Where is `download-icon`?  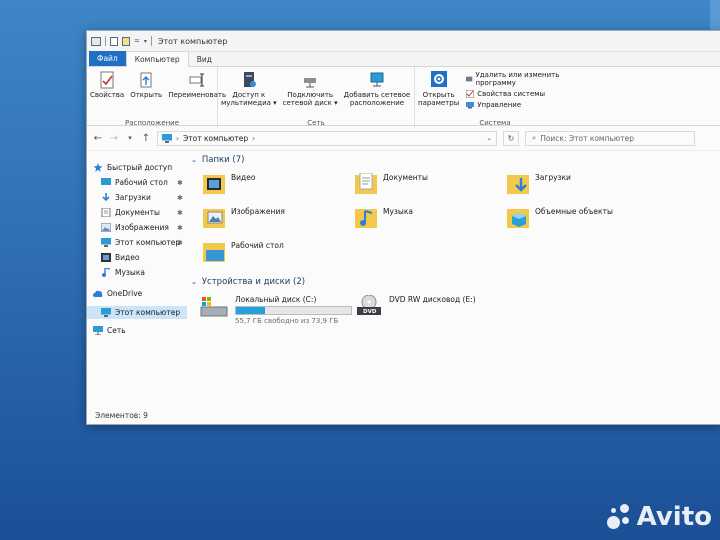 download-icon is located at coordinates (106, 197).